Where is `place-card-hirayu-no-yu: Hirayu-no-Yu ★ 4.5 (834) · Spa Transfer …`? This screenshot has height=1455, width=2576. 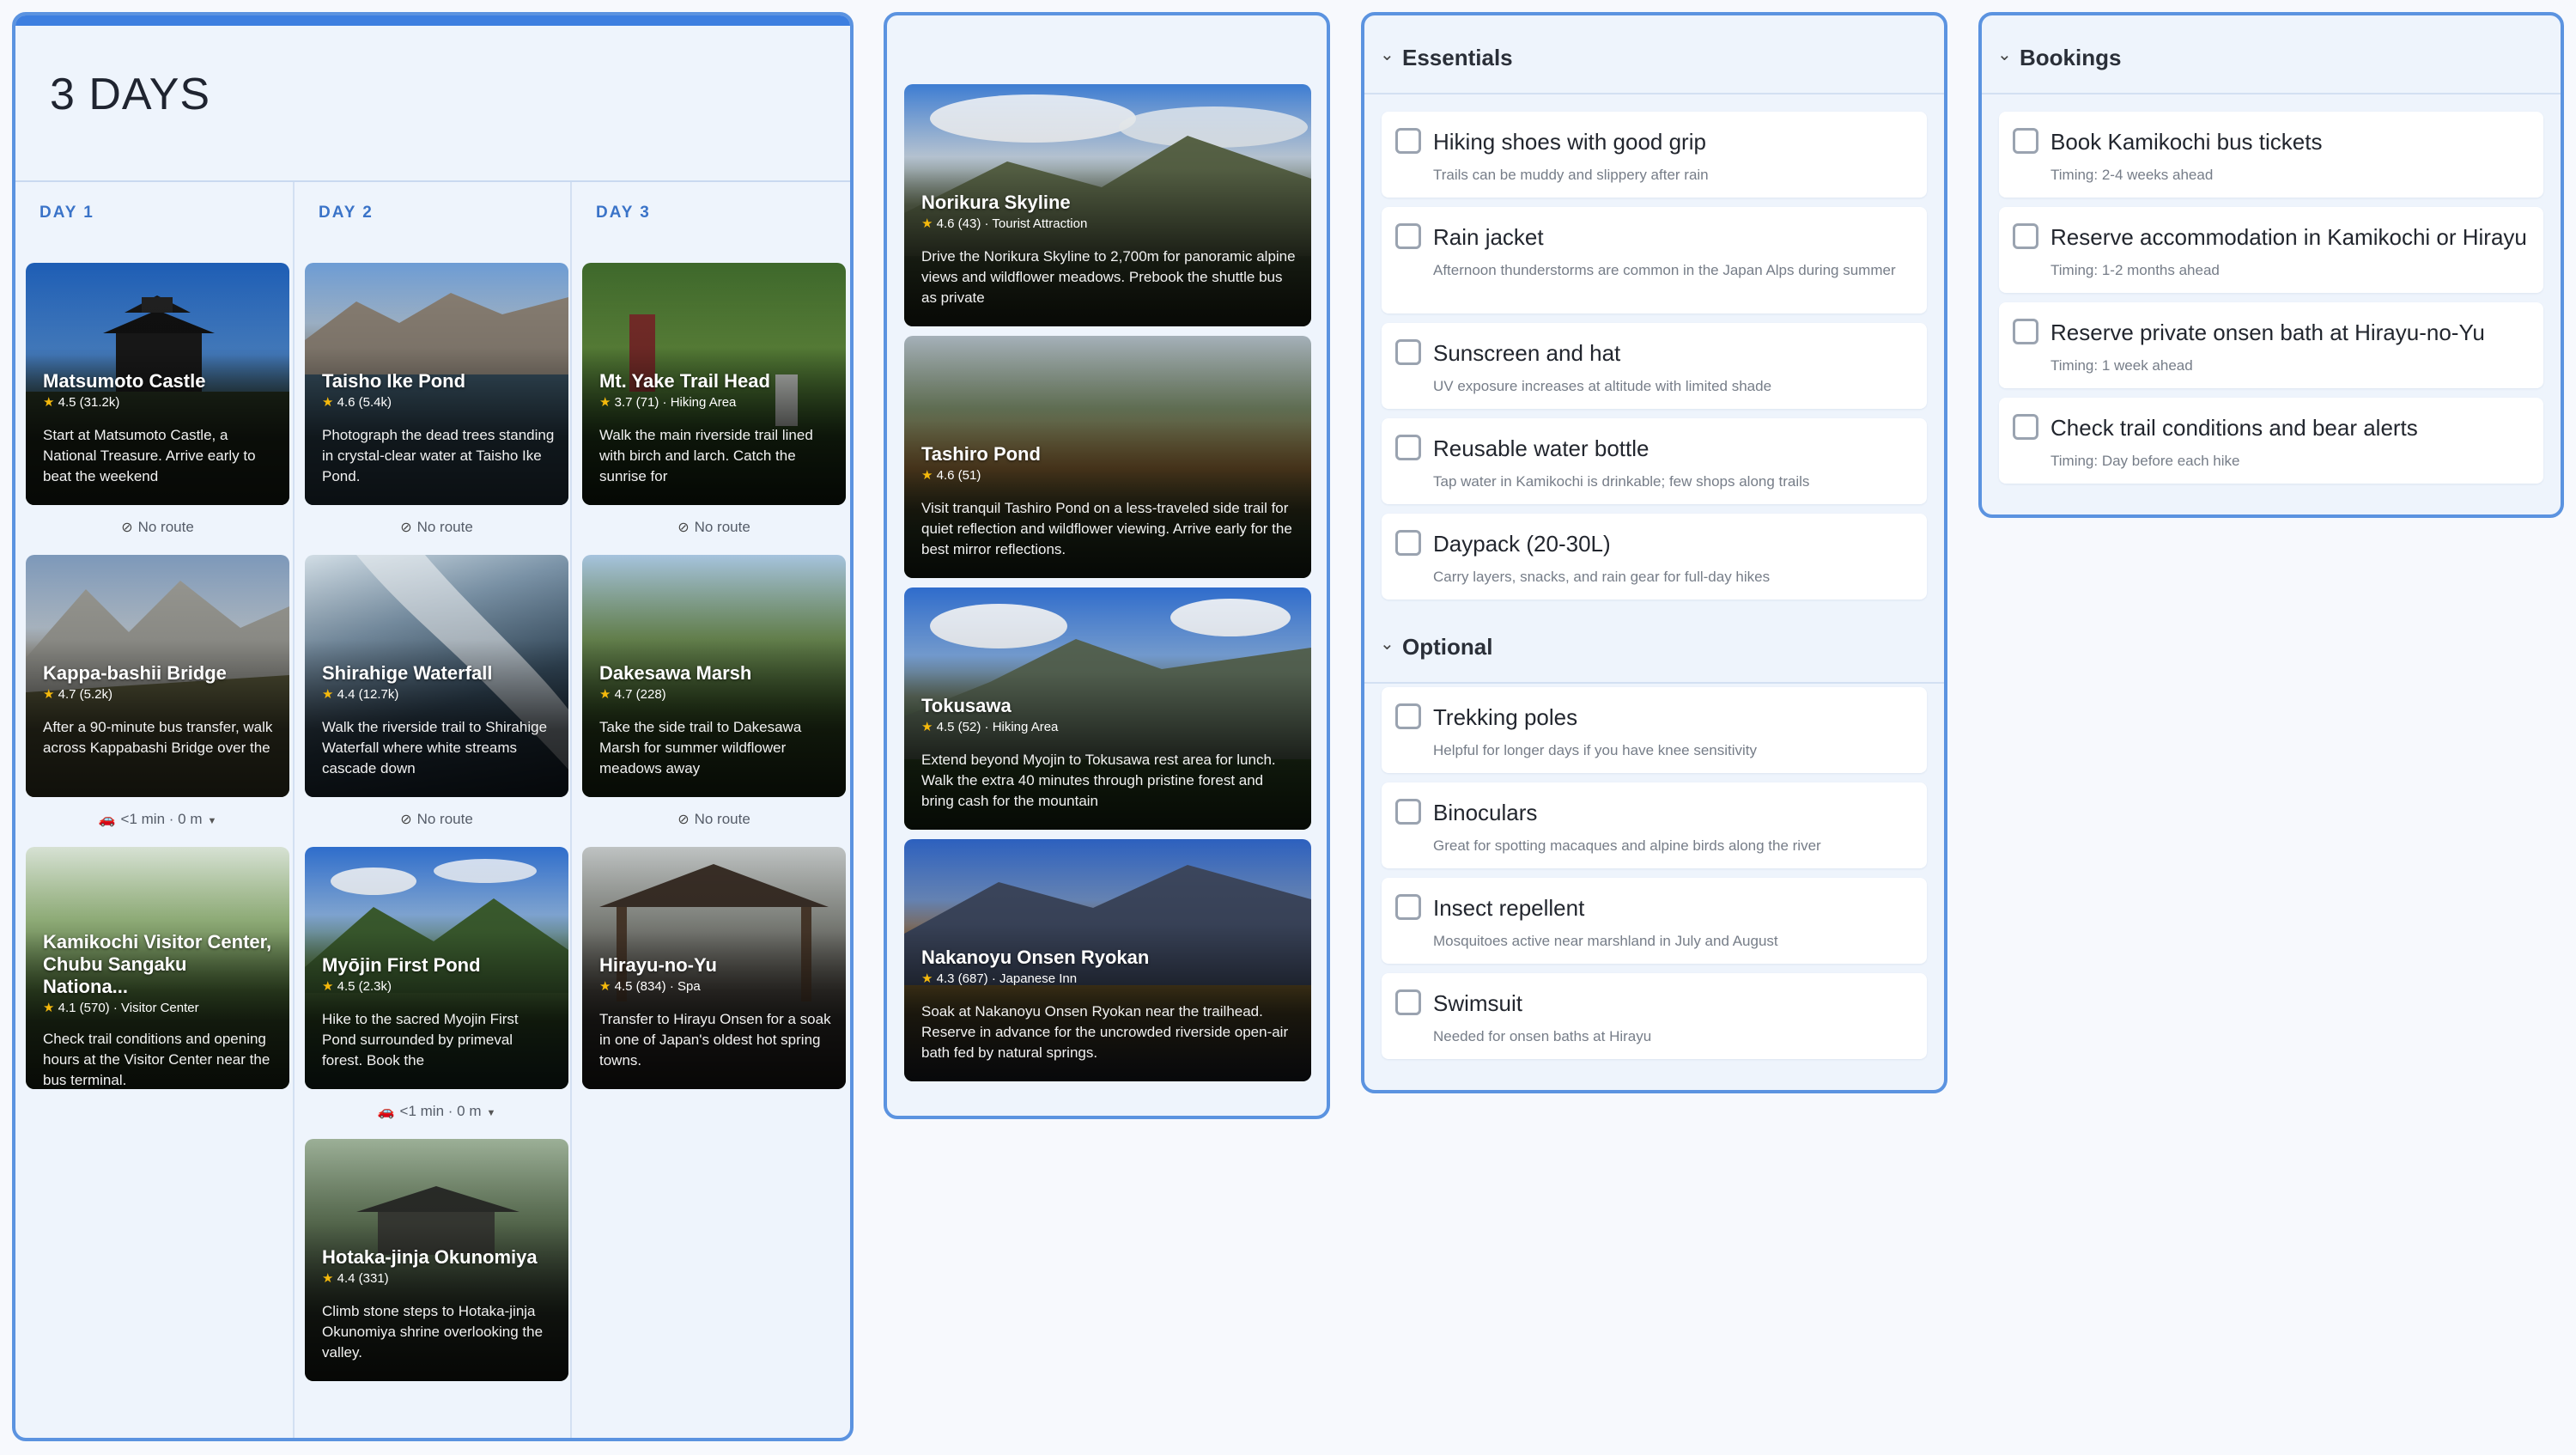 place-card-hirayu-no-yu: Hirayu-no-Yu ★ 4.5 (834) · Spa Transfer … is located at coordinates (714, 968).